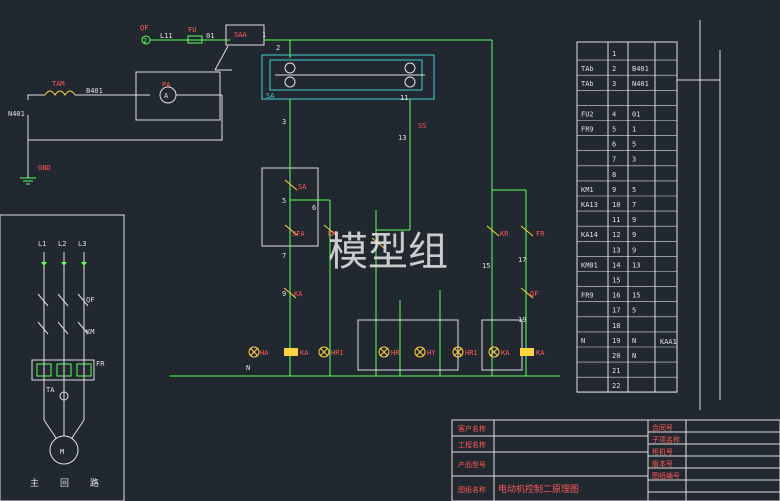 This screenshot has width=780, height=501. What do you see at coordinates (616, 296) in the screenshot?
I see `terminal-cell: 16` at bounding box center [616, 296].